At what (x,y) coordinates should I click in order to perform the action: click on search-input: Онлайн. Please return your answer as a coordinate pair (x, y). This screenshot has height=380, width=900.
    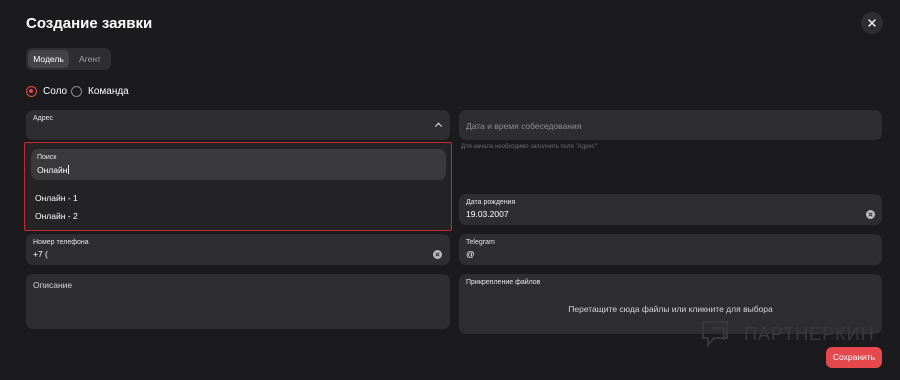
    Looking at the image, I should click on (53, 170).